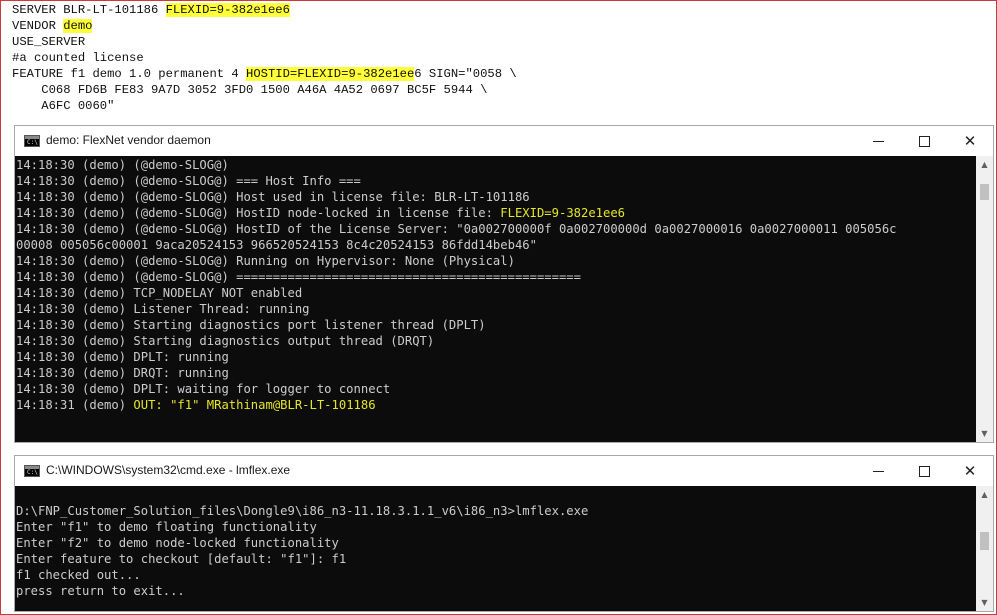  What do you see at coordinates (254, 405) in the screenshot?
I see `checkout-yellow-text: OUT: "f1" MRathinam@BLR-LT-101186` at bounding box center [254, 405].